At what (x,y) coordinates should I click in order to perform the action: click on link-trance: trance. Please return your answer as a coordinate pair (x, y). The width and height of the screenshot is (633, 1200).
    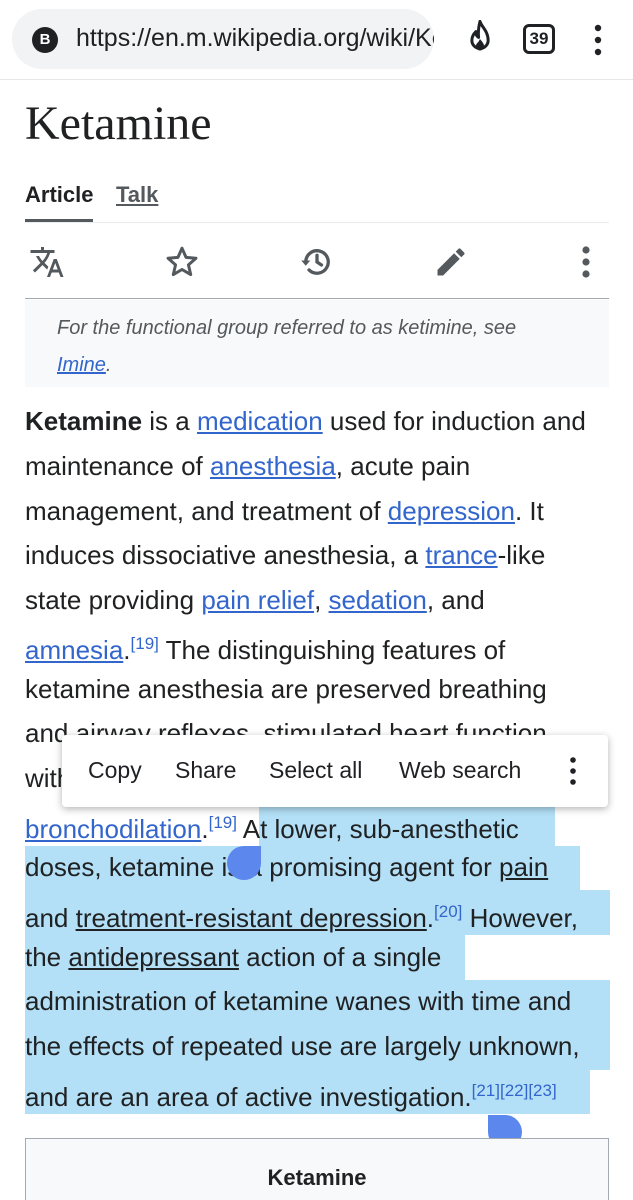
    Looking at the image, I should click on (461, 555).